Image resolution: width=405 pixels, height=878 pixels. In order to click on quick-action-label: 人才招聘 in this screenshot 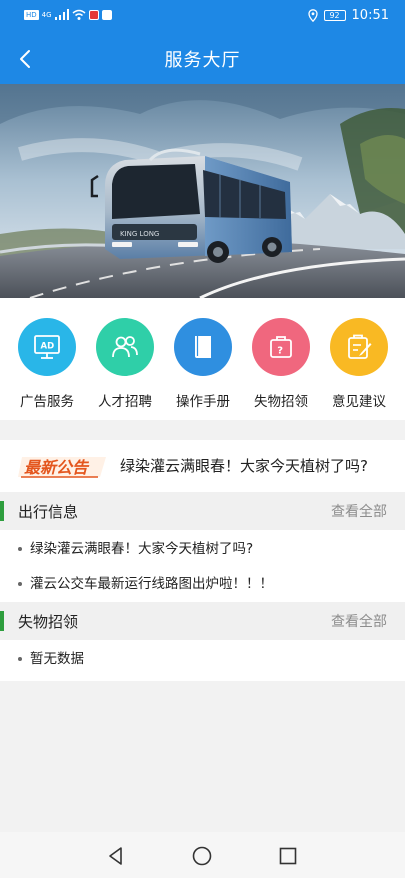, I will do `click(125, 402)`.